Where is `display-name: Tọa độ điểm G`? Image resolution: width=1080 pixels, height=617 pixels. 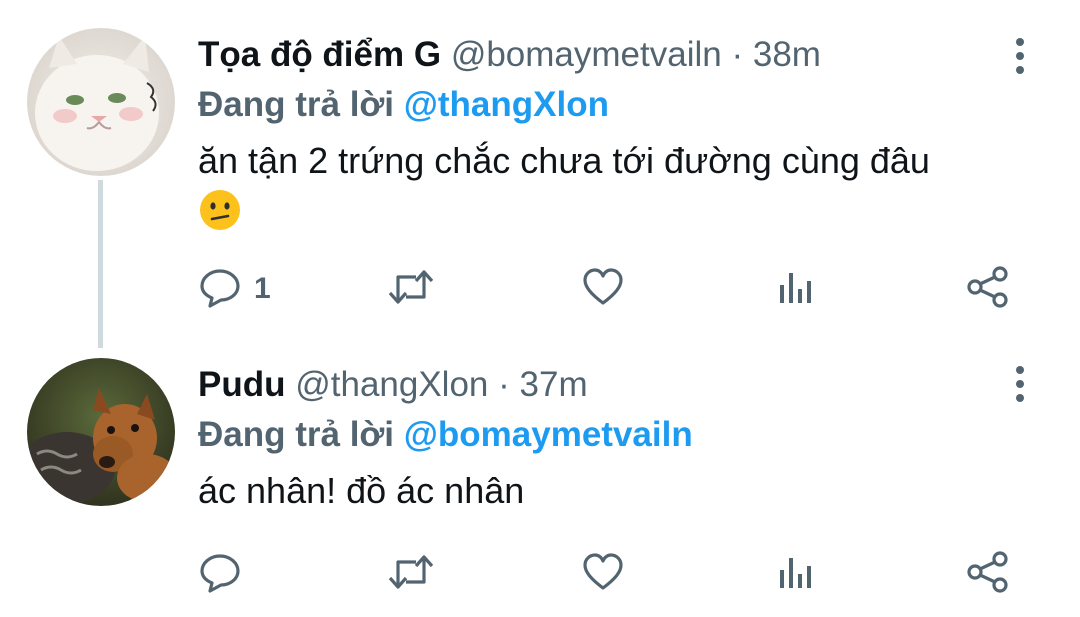
display-name: Tọa độ điểm G is located at coordinates (319, 54).